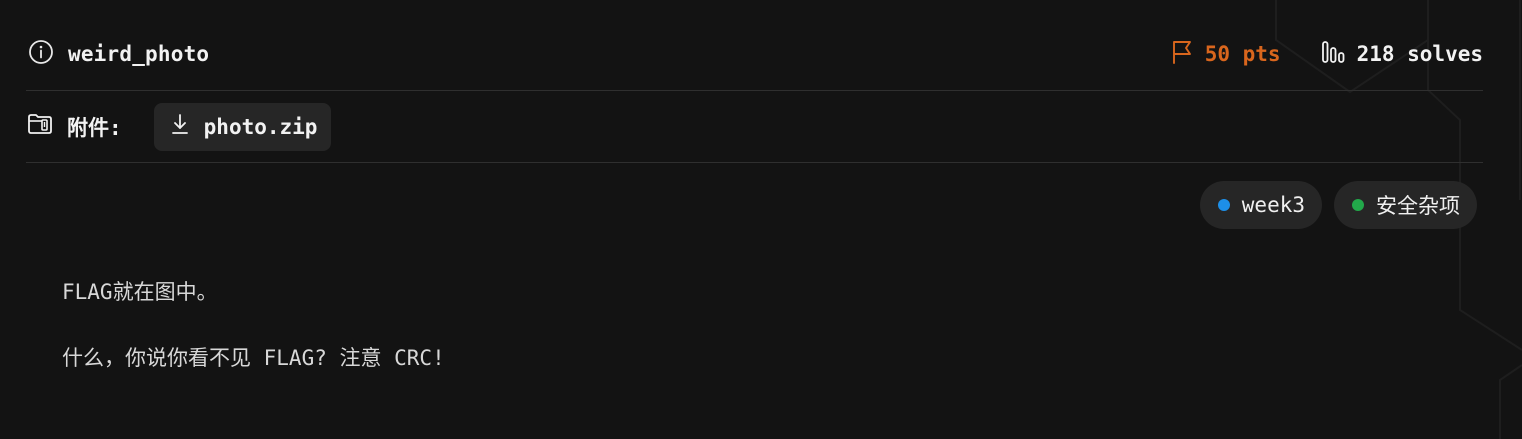 This screenshot has width=1522, height=439. What do you see at coordinates (260, 126) in the screenshot?
I see `file-name: photo.zip` at bounding box center [260, 126].